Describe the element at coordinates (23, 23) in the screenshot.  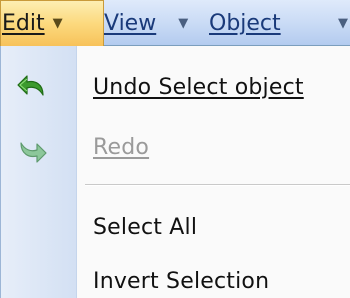
I see `menu-edit-label: Edit` at that location.